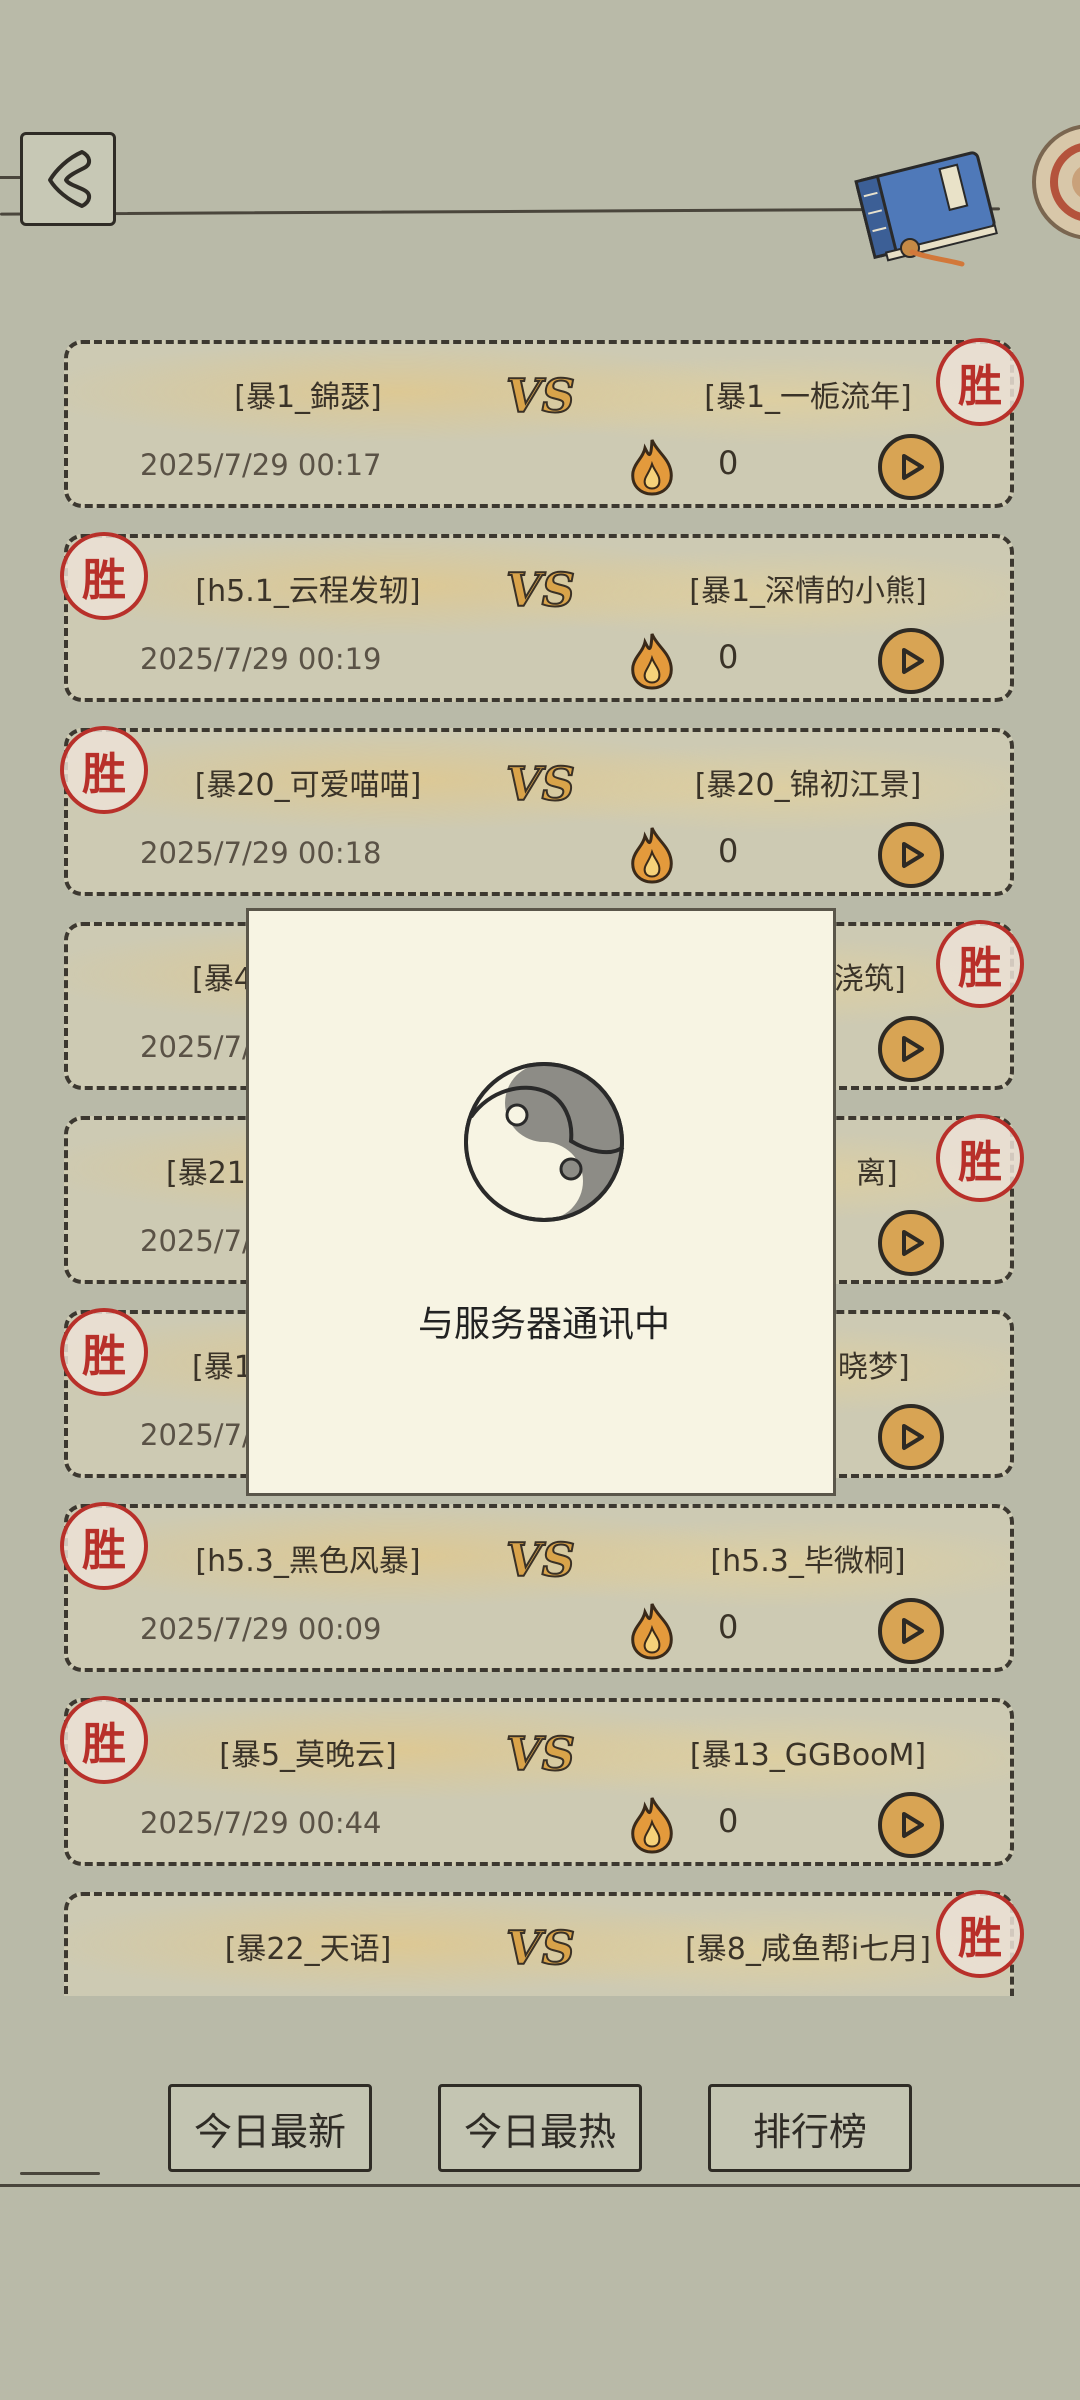 The height and width of the screenshot is (2400, 1080). I want to click on tab-leaderboard: 排行榜, so click(810, 2128).